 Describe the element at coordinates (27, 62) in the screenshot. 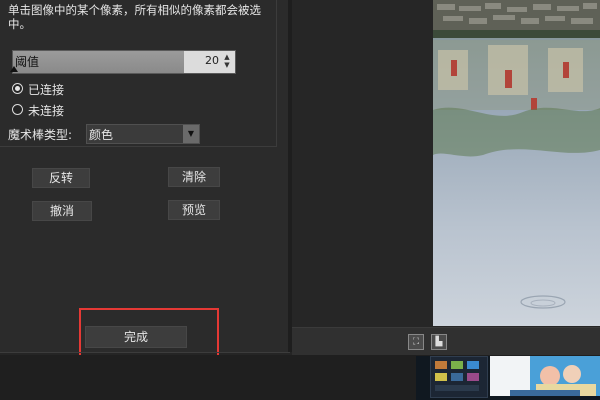

I see `threshold-label: 阈值` at that location.